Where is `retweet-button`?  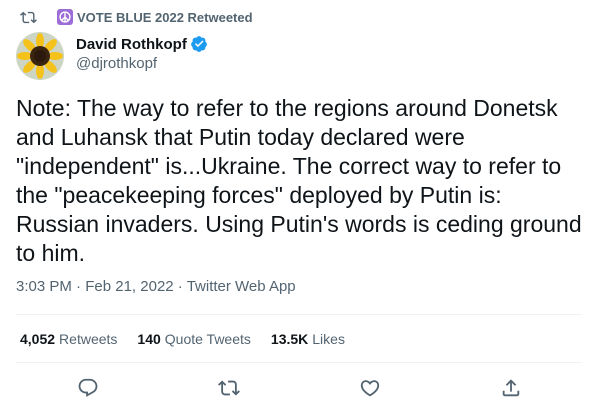 retweet-button is located at coordinates (229, 388).